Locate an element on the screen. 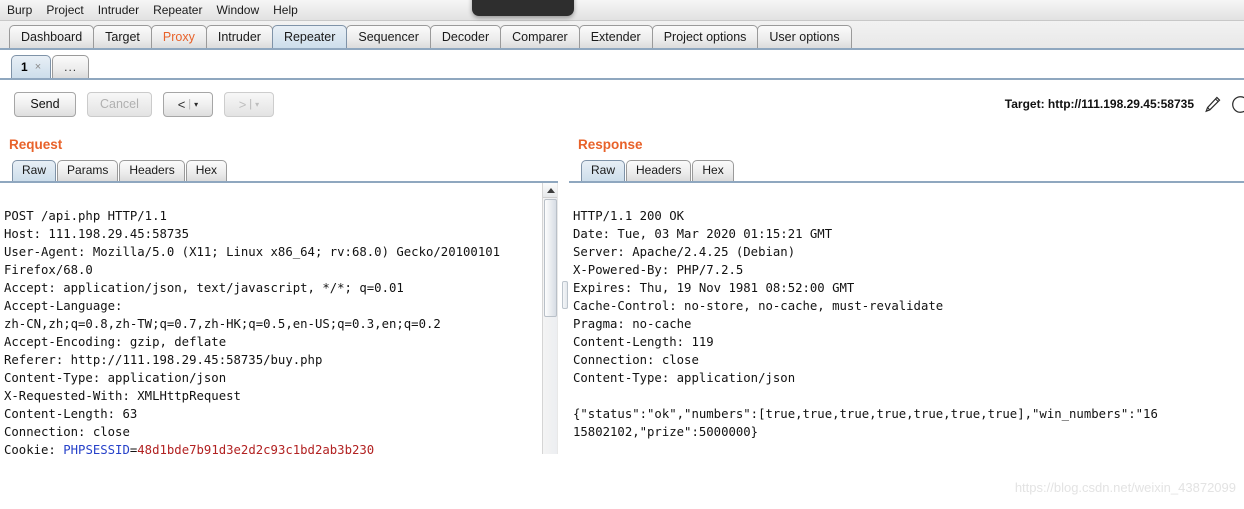 The height and width of the screenshot is (509, 1244). close-icon: × is located at coordinates (38, 67).